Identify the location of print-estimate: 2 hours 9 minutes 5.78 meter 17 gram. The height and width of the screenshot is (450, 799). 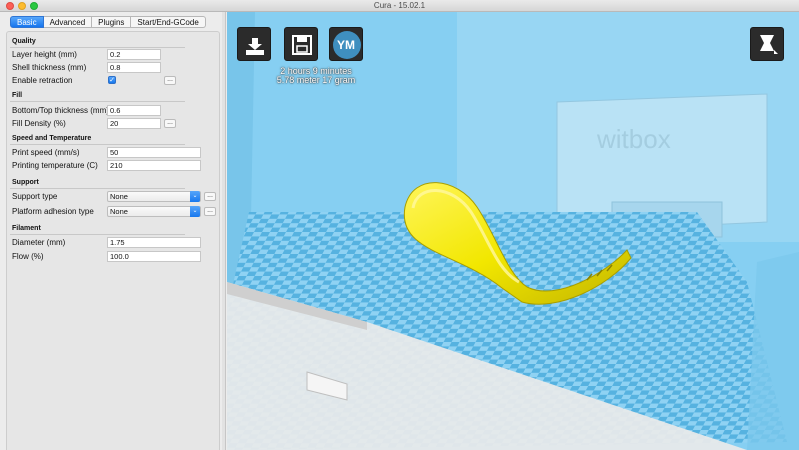
(316, 76).